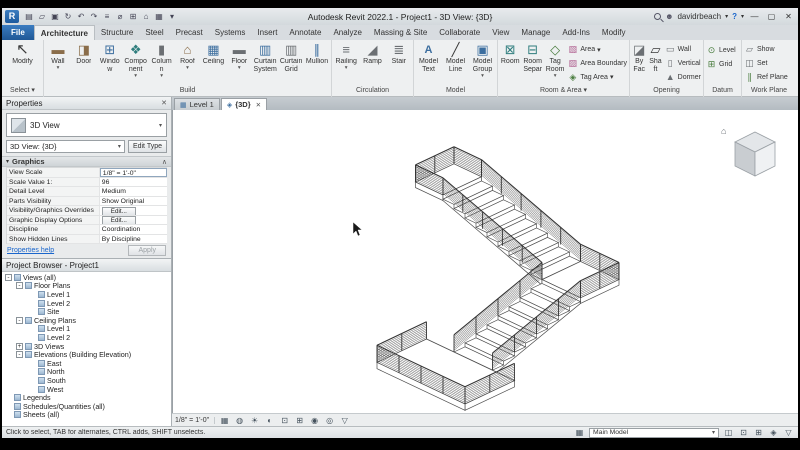 Image resolution: width=800 pixels, height=450 pixels. I want to click on wall-button: ▬ Wall ▾, so click(58, 63).